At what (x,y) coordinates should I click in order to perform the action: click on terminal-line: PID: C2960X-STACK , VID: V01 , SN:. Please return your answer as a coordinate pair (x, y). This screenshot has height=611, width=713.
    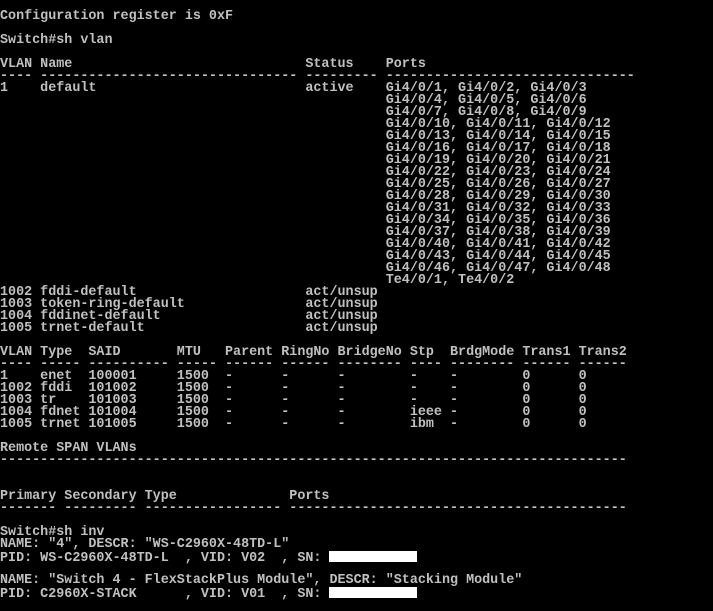
    Looking at the image, I should click on (209, 594).